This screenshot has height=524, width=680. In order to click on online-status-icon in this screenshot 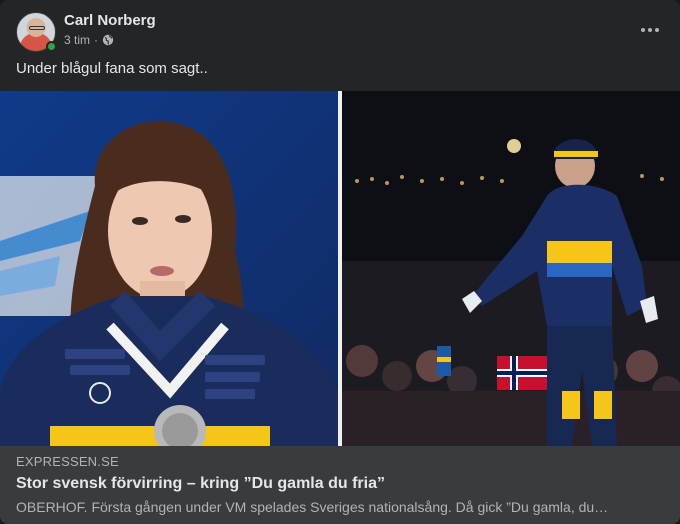, I will do `click(51, 46)`.